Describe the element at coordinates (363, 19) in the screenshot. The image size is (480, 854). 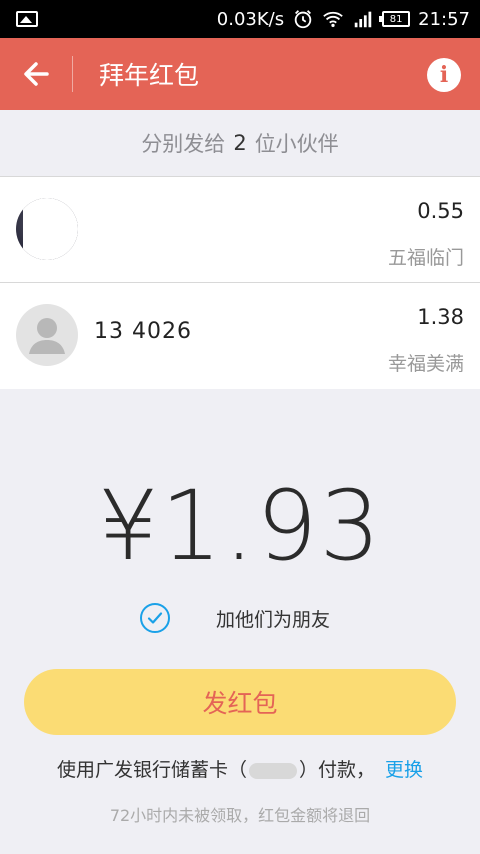
I see `signal-icon` at that location.